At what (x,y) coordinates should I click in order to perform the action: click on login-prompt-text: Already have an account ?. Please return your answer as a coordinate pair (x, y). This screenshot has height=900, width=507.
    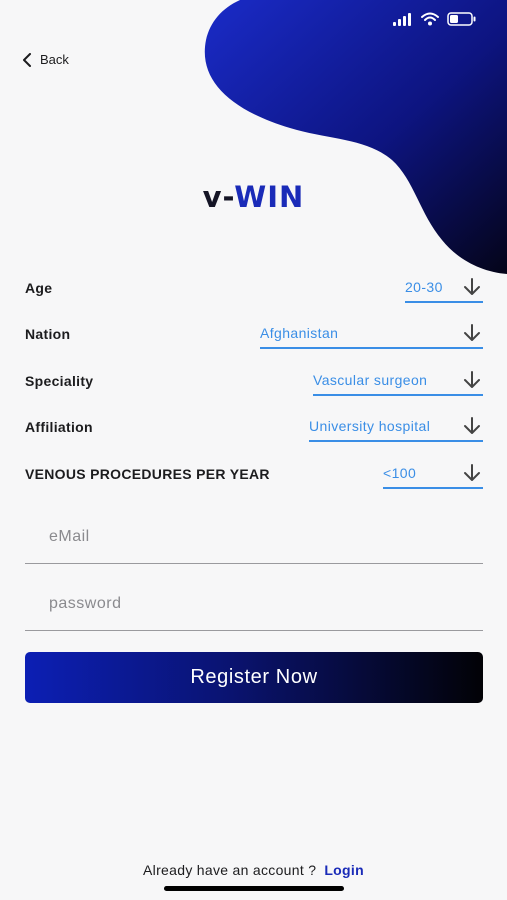
    Looking at the image, I should click on (230, 870).